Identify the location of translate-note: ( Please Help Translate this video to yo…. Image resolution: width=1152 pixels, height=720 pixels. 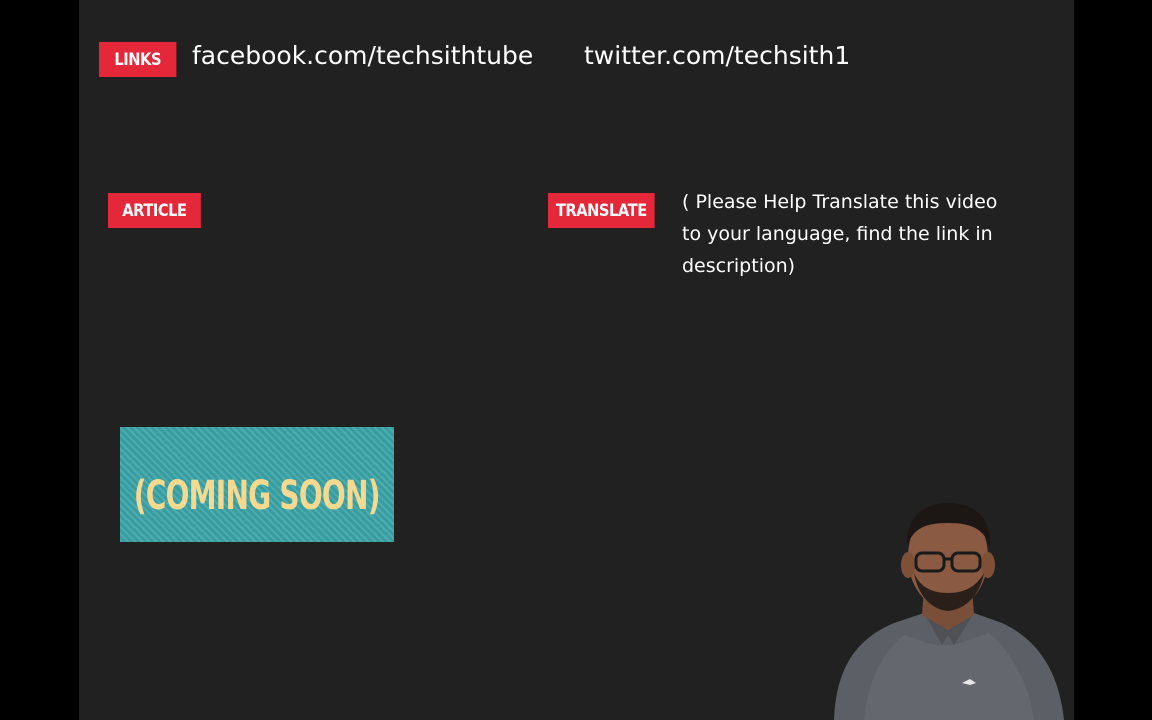
(840, 234).